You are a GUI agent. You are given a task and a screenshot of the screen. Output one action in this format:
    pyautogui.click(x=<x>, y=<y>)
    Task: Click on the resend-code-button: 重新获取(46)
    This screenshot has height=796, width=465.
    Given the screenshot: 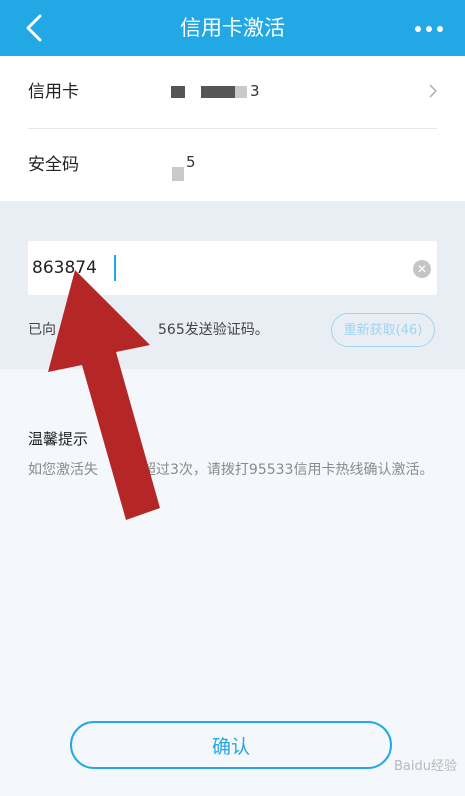 What is the action you would take?
    pyautogui.click(x=383, y=330)
    